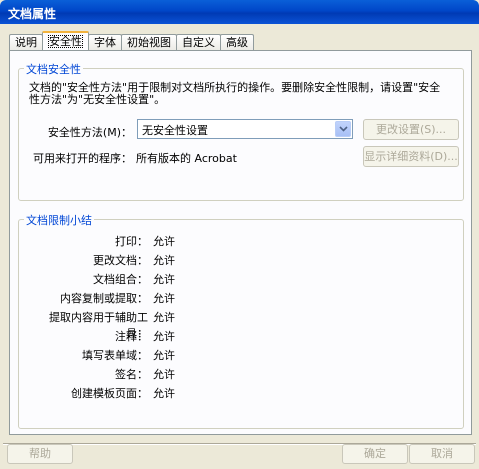 The width and height of the screenshot is (479, 469). What do you see at coordinates (120, 279) in the screenshot?
I see `summary-label: 文档组合：` at bounding box center [120, 279].